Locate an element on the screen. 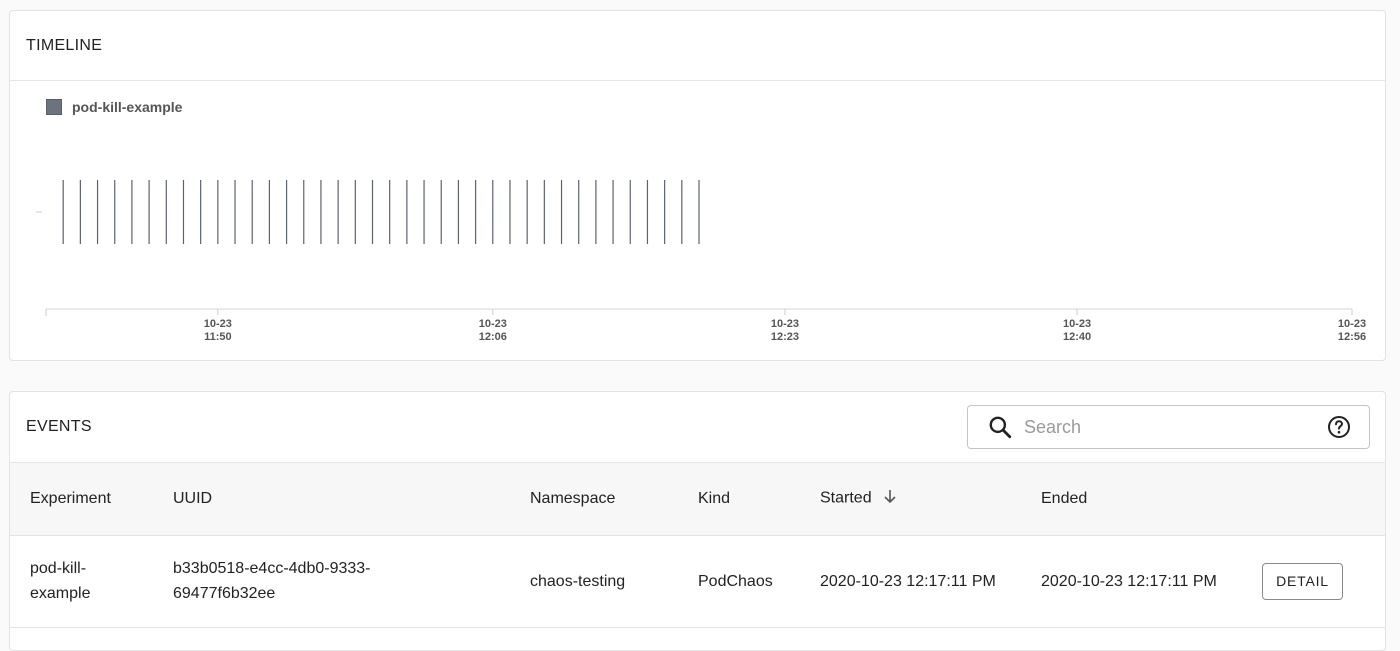  x-tick-label-time: 11:50 is located at coordinates (218, 337).